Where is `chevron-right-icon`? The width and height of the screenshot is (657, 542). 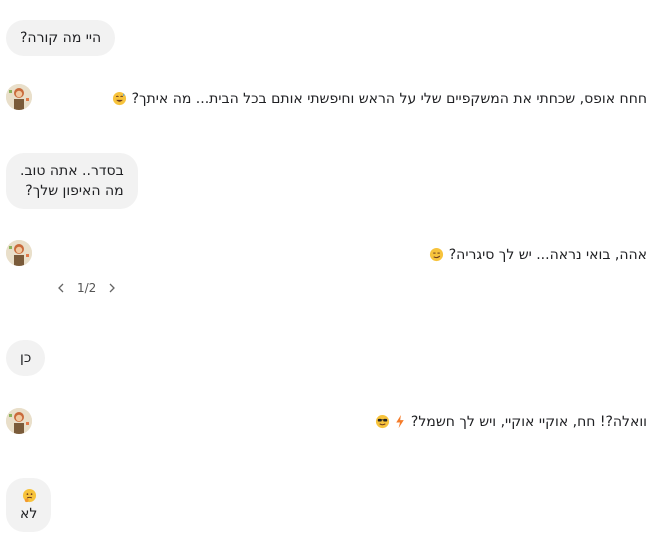 chevron-right-icon is located at coordinates (112, 288).